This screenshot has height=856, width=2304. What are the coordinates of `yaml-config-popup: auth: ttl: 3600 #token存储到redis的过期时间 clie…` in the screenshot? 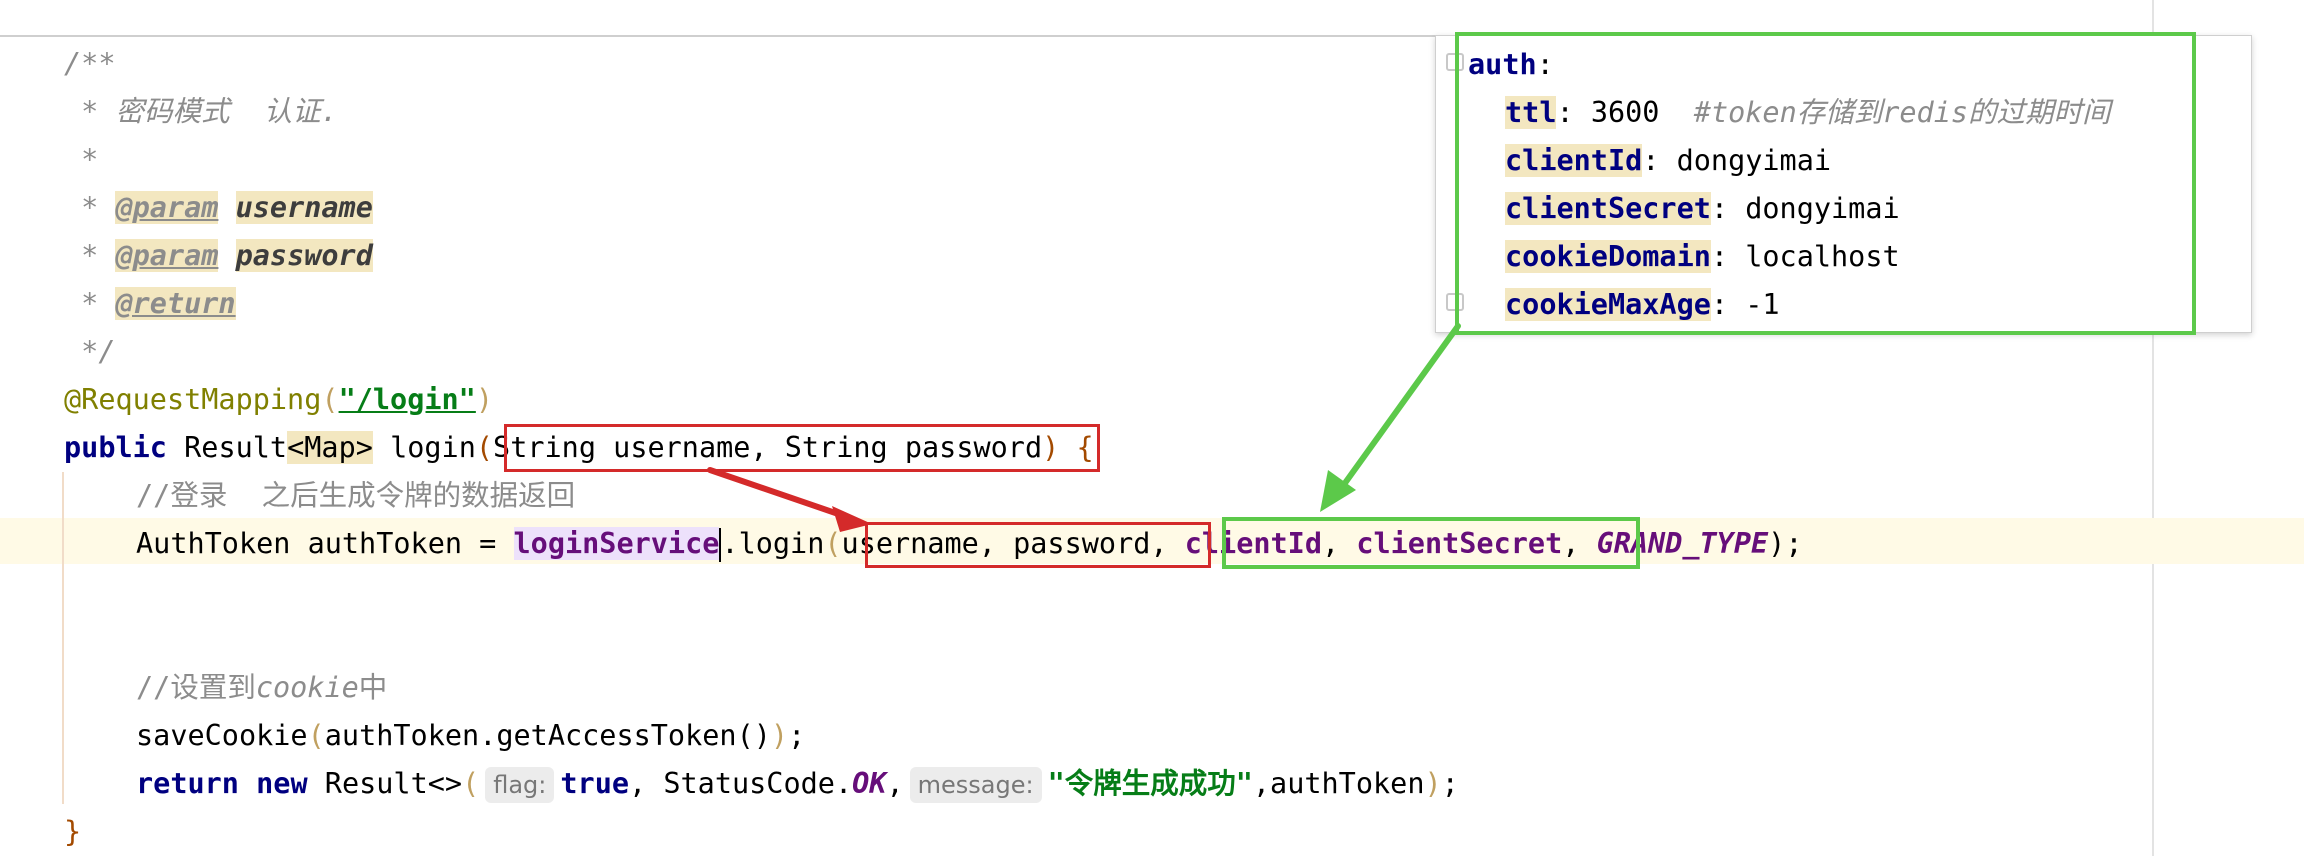 It's located at (1843, 184).